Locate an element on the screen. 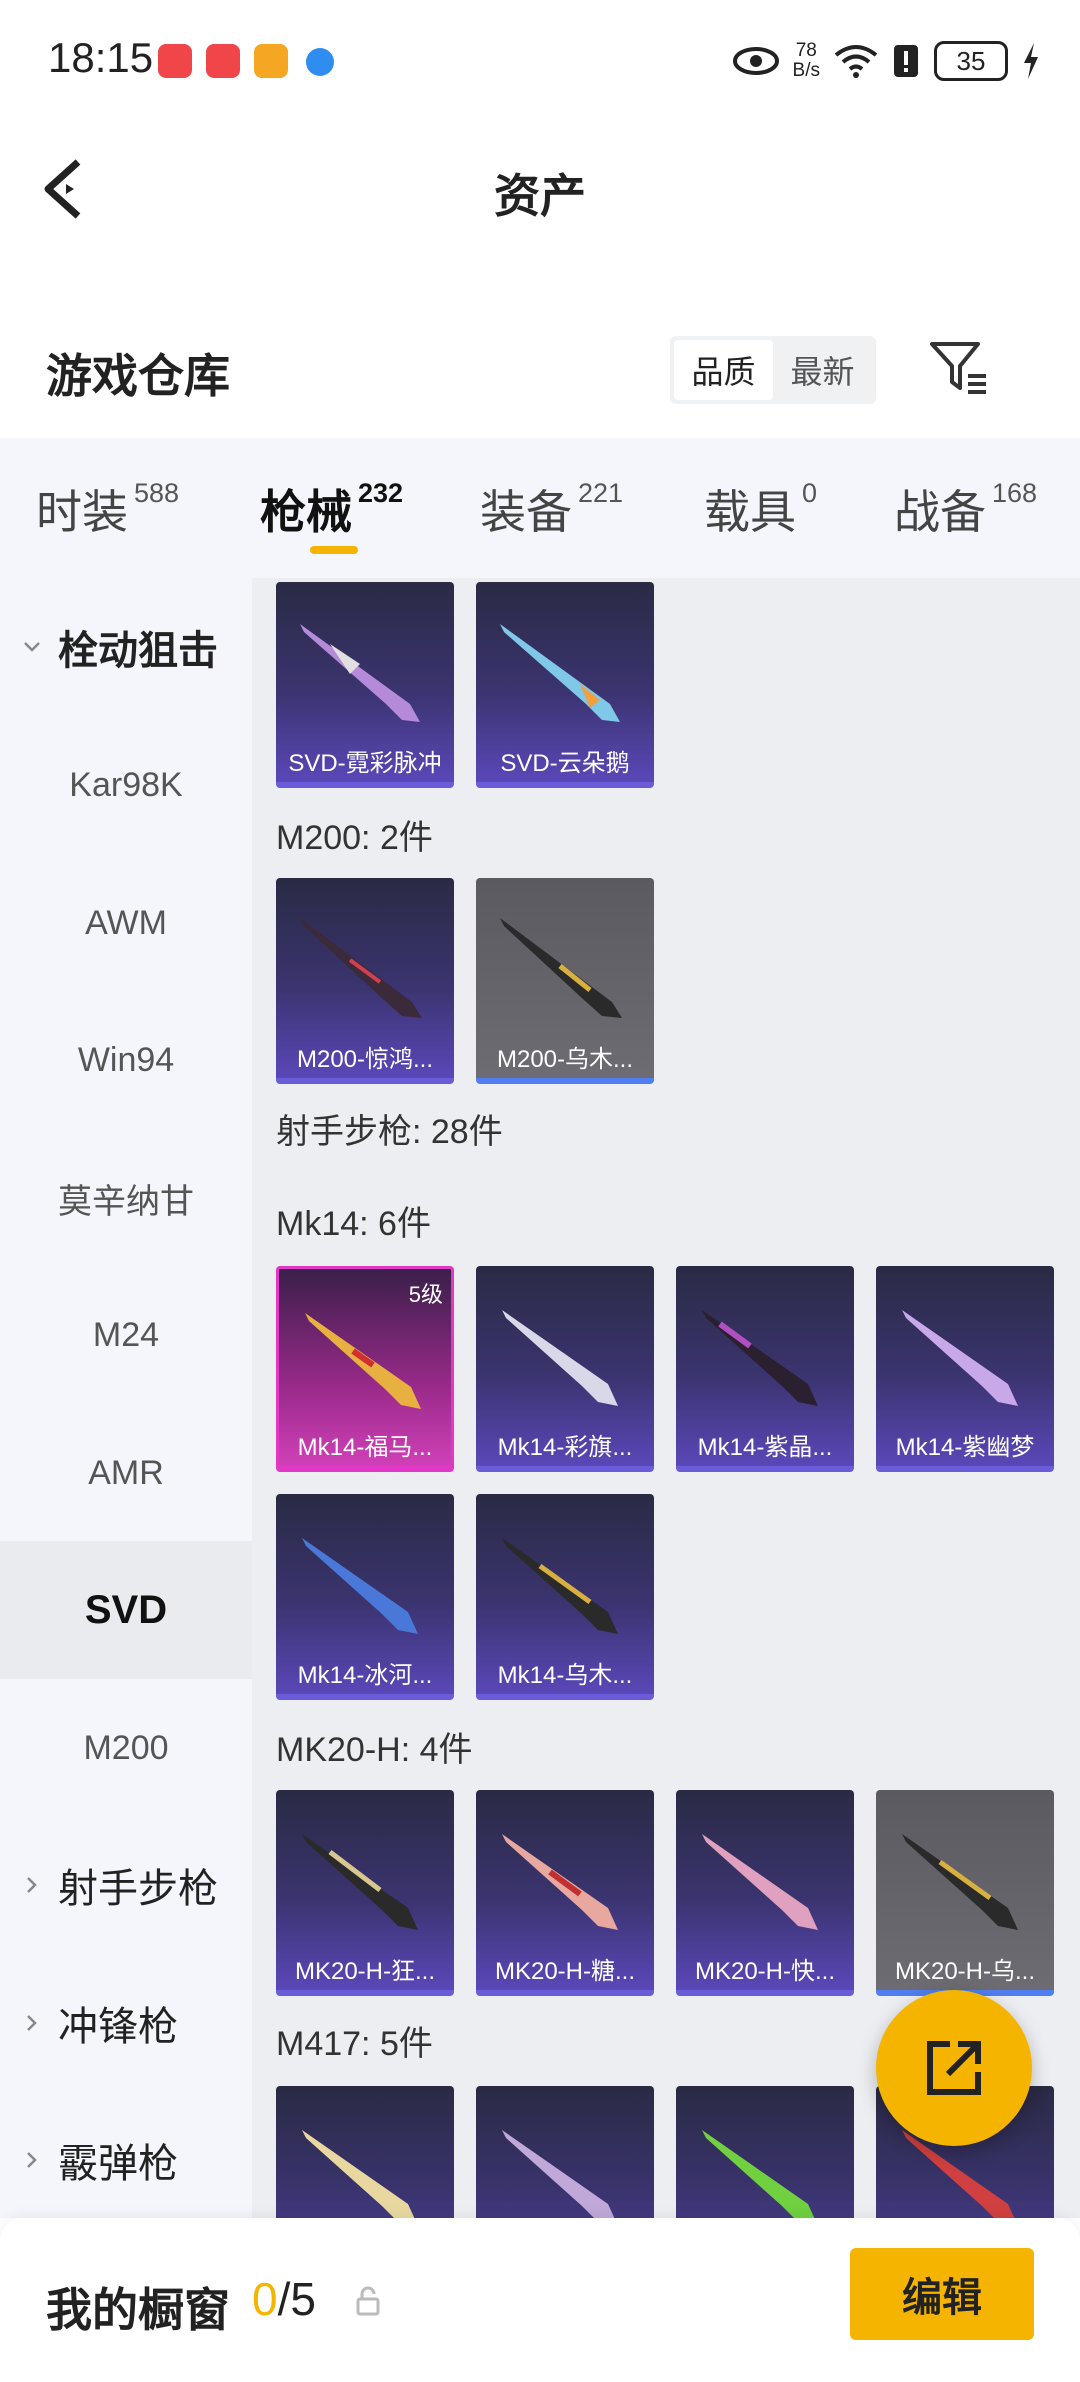 The width and height of the screenshot is (1080, 2382). sidebar-item-mosin: 莫辛纳甘 is located at coordinates (126, 1198).